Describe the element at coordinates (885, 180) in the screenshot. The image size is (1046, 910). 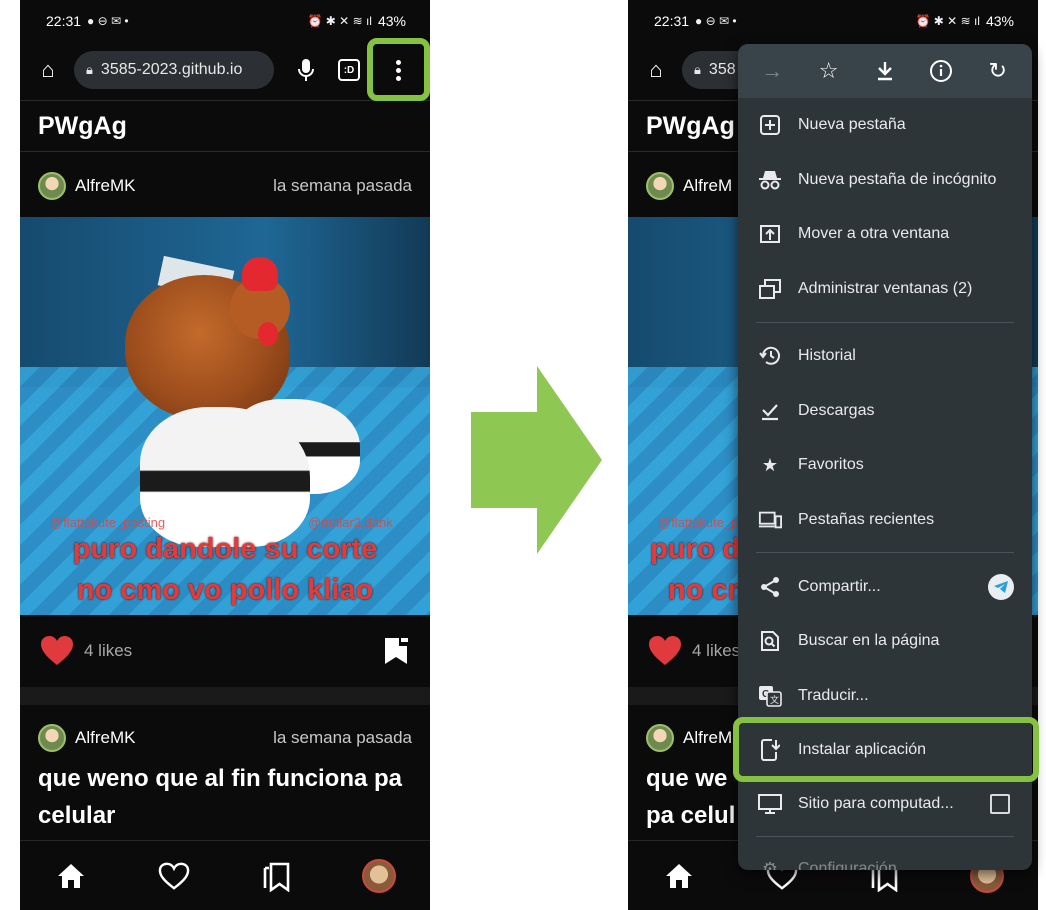
I see `menu-item-incognito: Nueva pestaña de incógnito` at that location.